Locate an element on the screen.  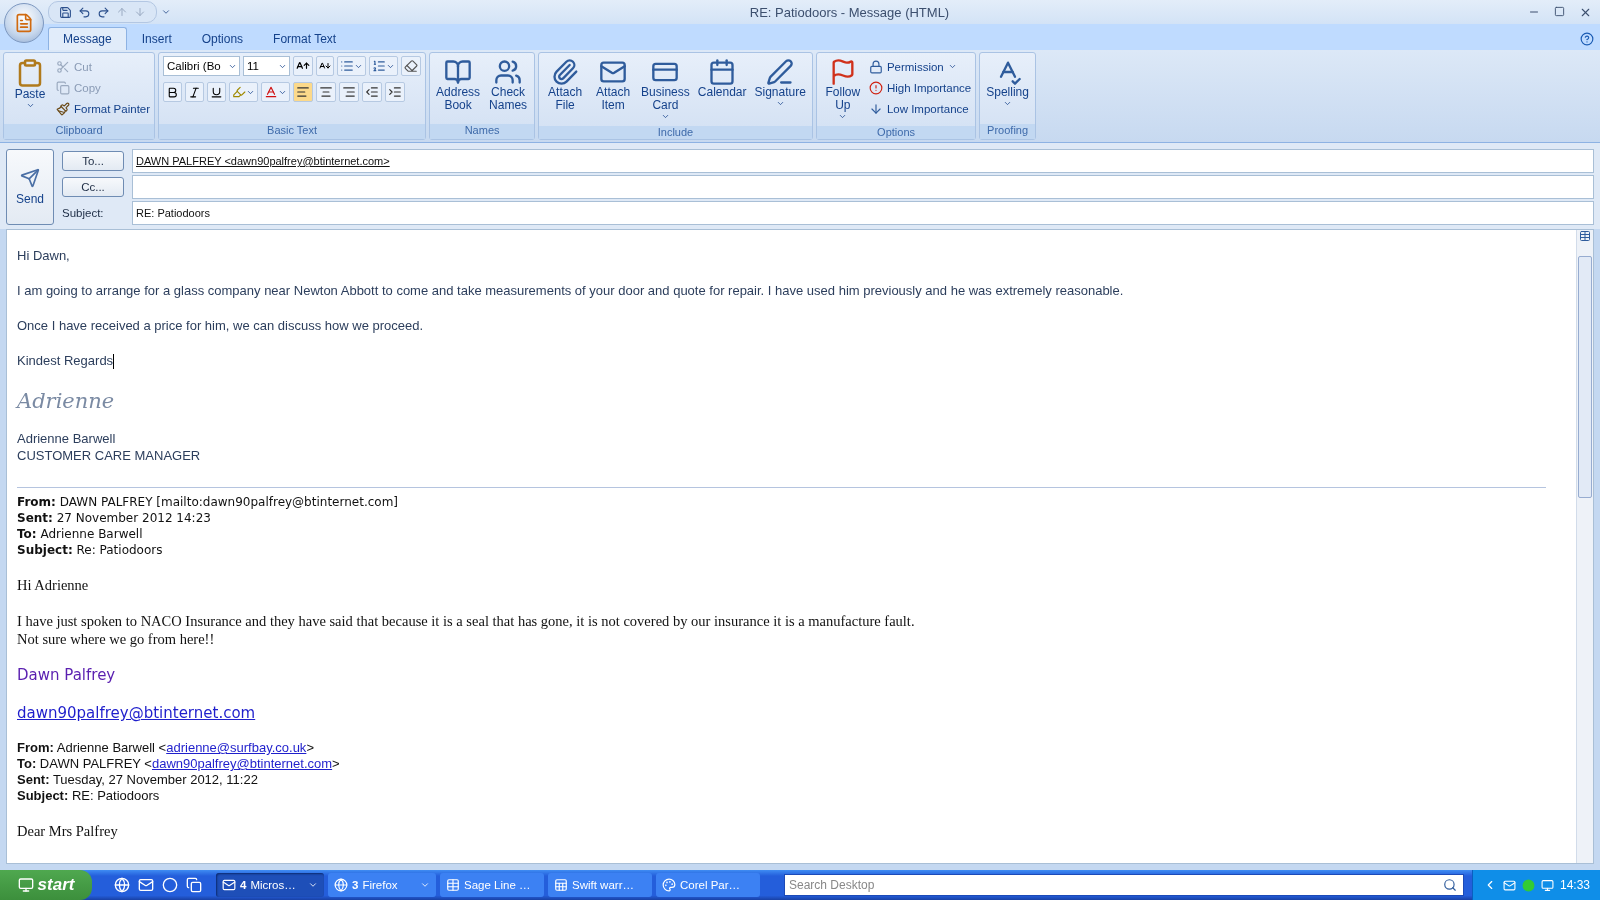
header-line: Subject: RE: Patiodoors is located at coordinates (89, 796).